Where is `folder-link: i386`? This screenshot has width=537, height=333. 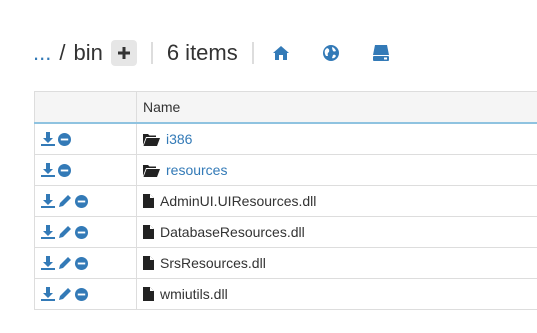
folder-link: i386 is located at coordinates (179, 139).